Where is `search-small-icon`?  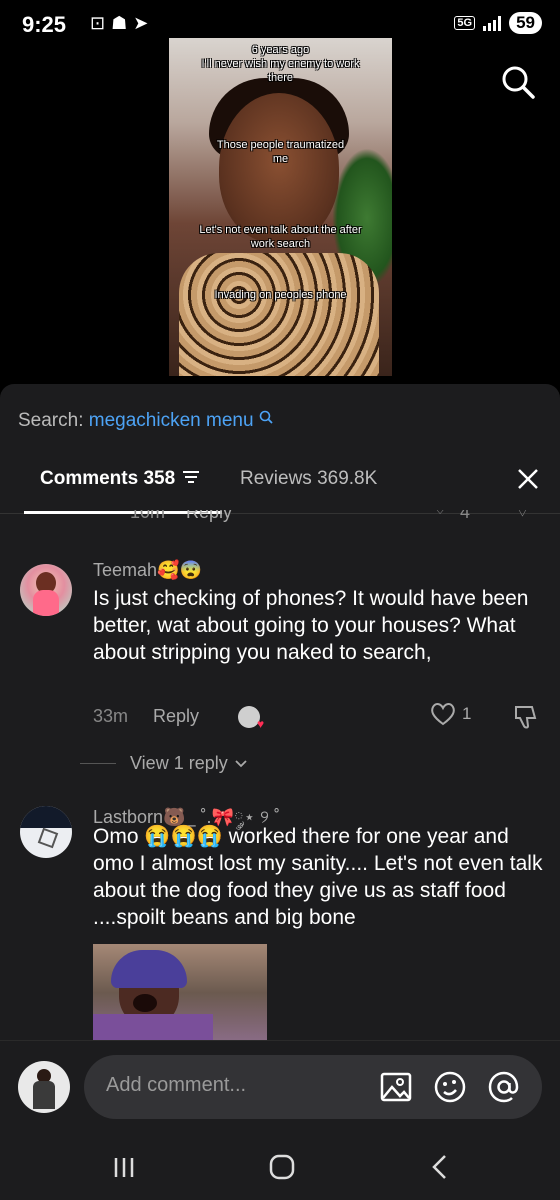
search-small-icon is located at coordinates (266, 417).